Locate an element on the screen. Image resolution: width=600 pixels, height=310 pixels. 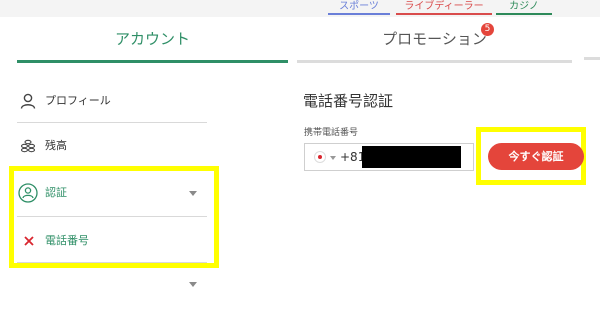
top-nav-casino-label: カジノ is located at coordinates (524, 6).